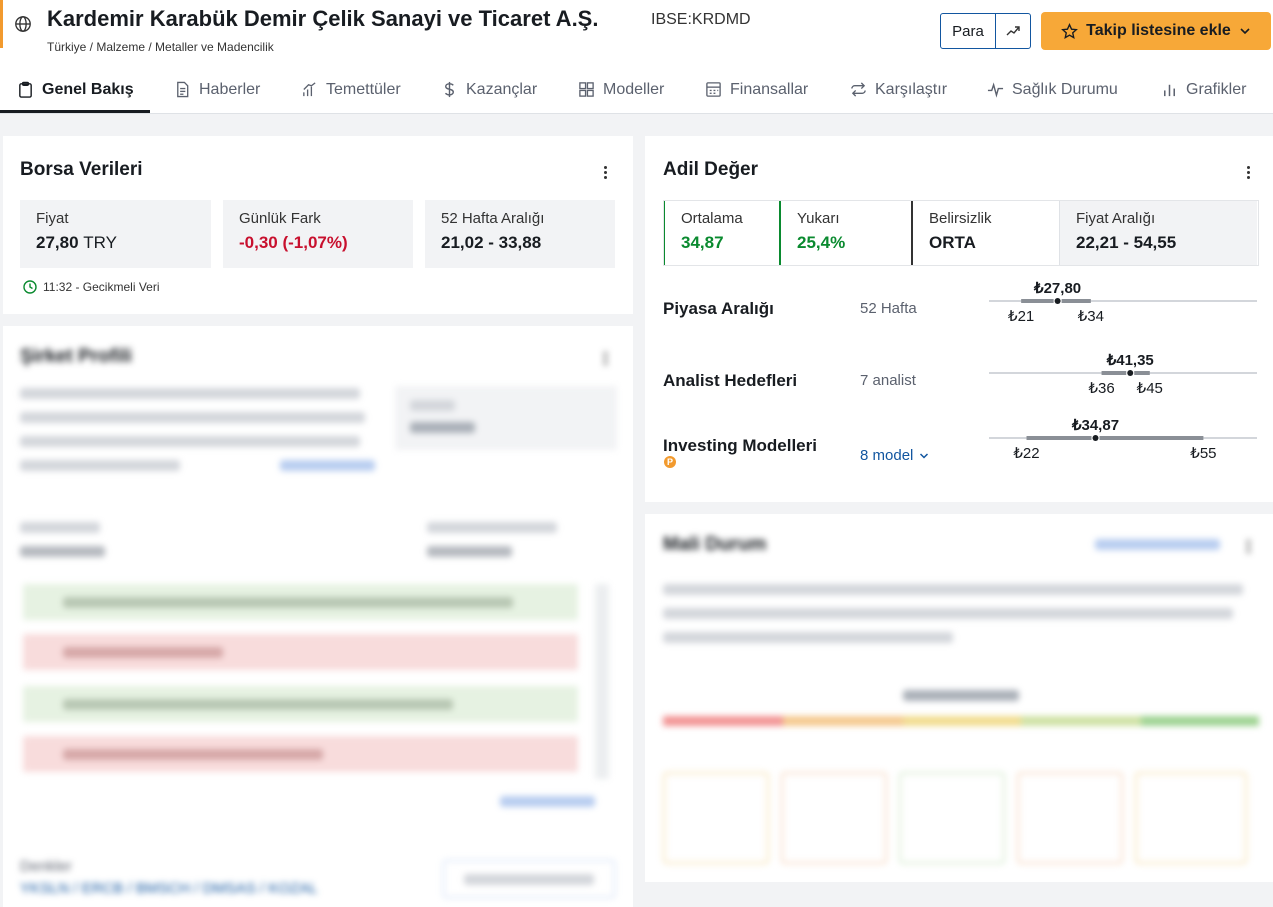 This screenshot has height=907, width=1273. Describe the element at coordinates (1057, 288) in the screenshot. I see `current-value-label: ₺27,80` at that location.